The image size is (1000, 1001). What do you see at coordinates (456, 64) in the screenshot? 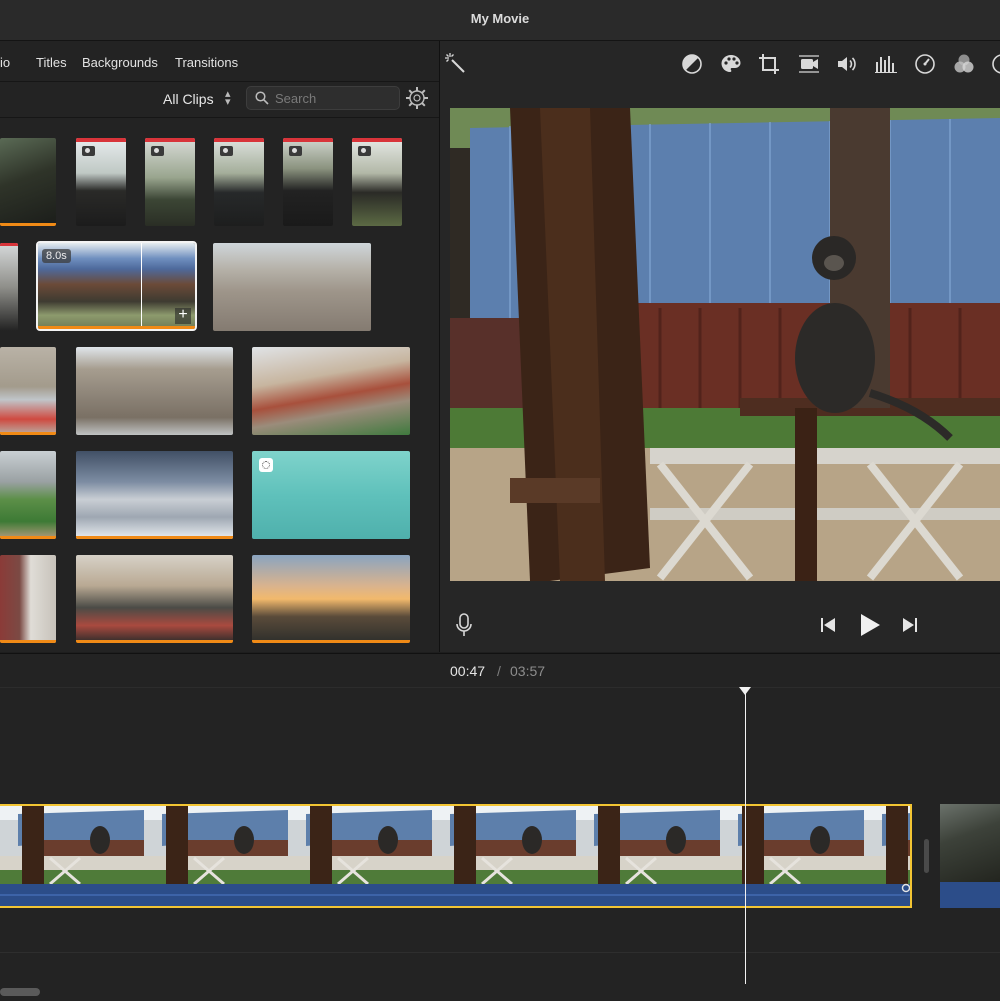
I see `magic-wand-icon` at bounding box center [456, 64].